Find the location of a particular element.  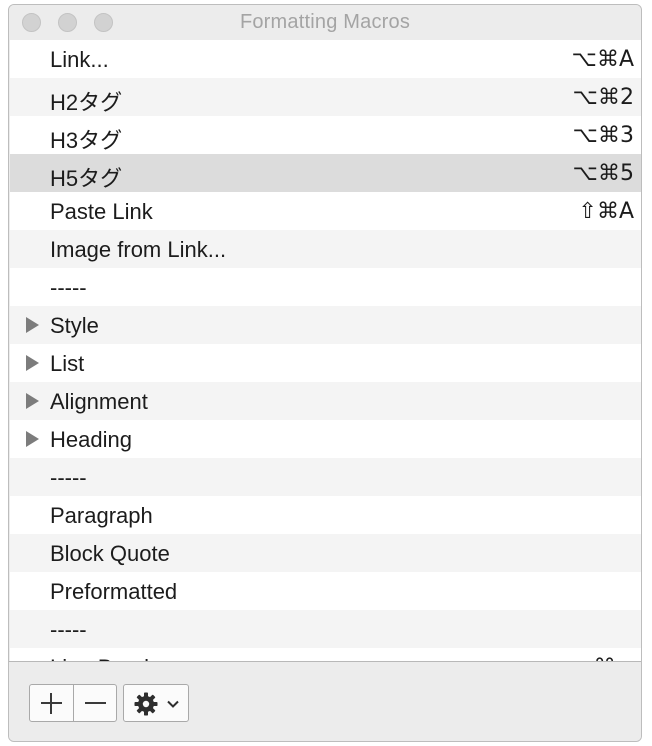

macro-label: Block Quote is located at coordinates (110, 553).